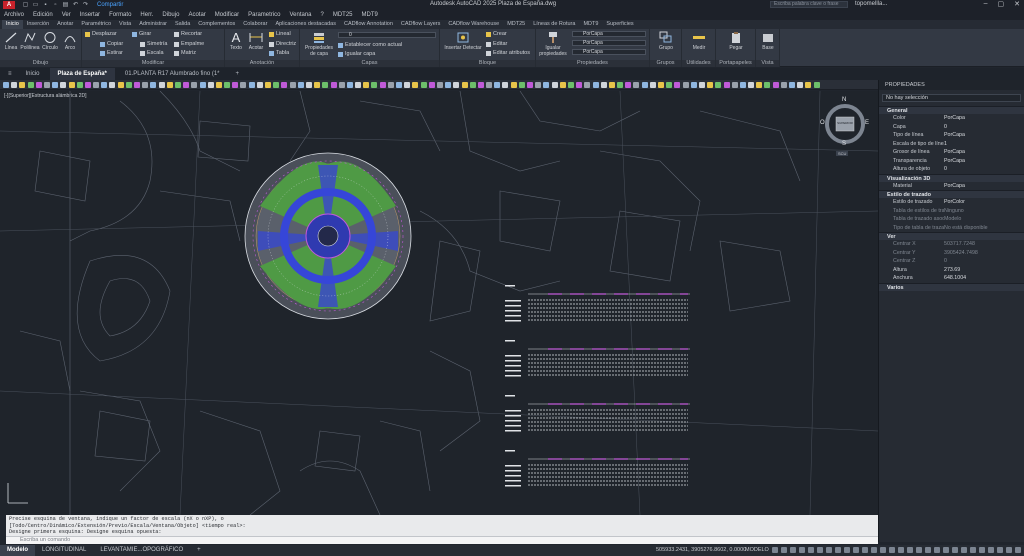 The height and width of the screenshot is (556, 1024). Describe the element at coordinates (30, 41) in the screenshot. I see `polyline-button: Polilínea` at that location.